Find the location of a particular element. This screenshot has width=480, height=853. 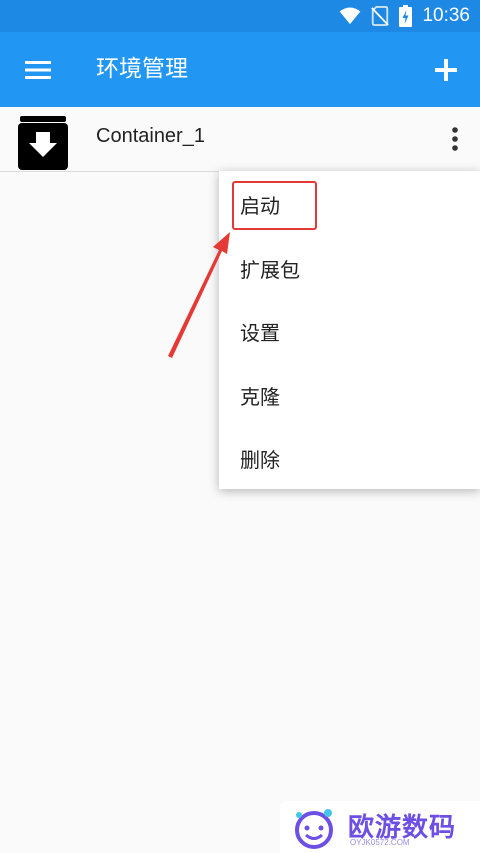

menu-item-label: 克隆 is located at coordinates (260, 397).